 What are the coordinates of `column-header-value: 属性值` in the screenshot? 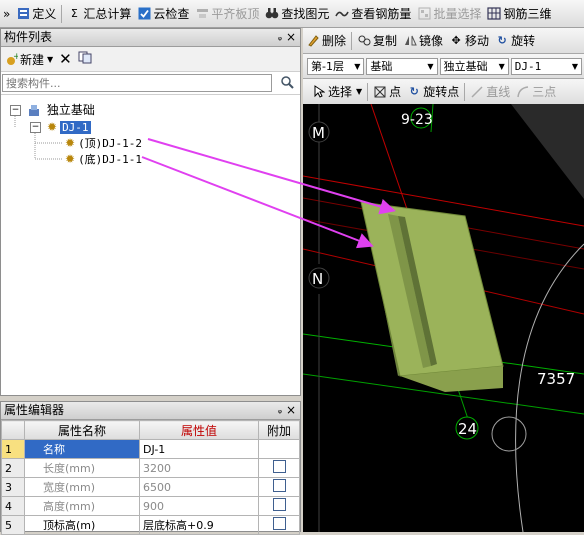 It's located at (199, 430).